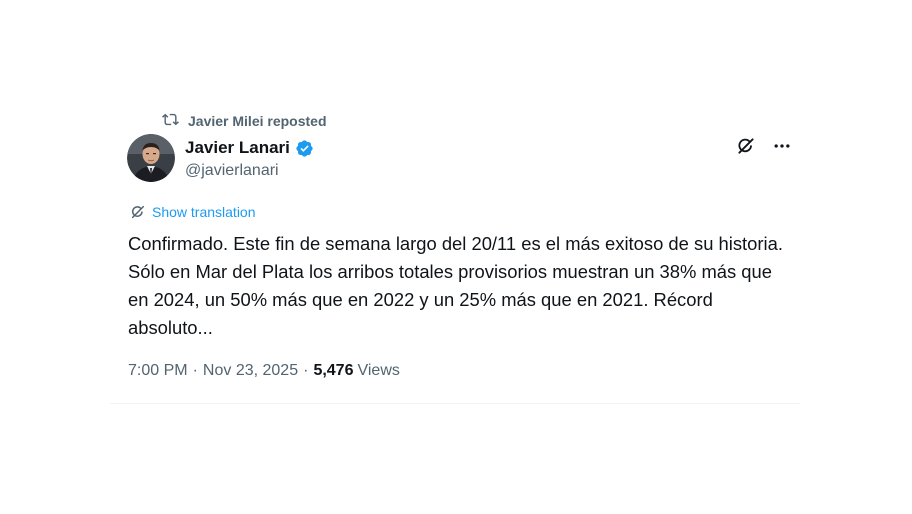 The image size is (912, 514). Describe the element at coordinates (232, 171) in the screenshot. I see `author-handle: @javierlanari` at that location.